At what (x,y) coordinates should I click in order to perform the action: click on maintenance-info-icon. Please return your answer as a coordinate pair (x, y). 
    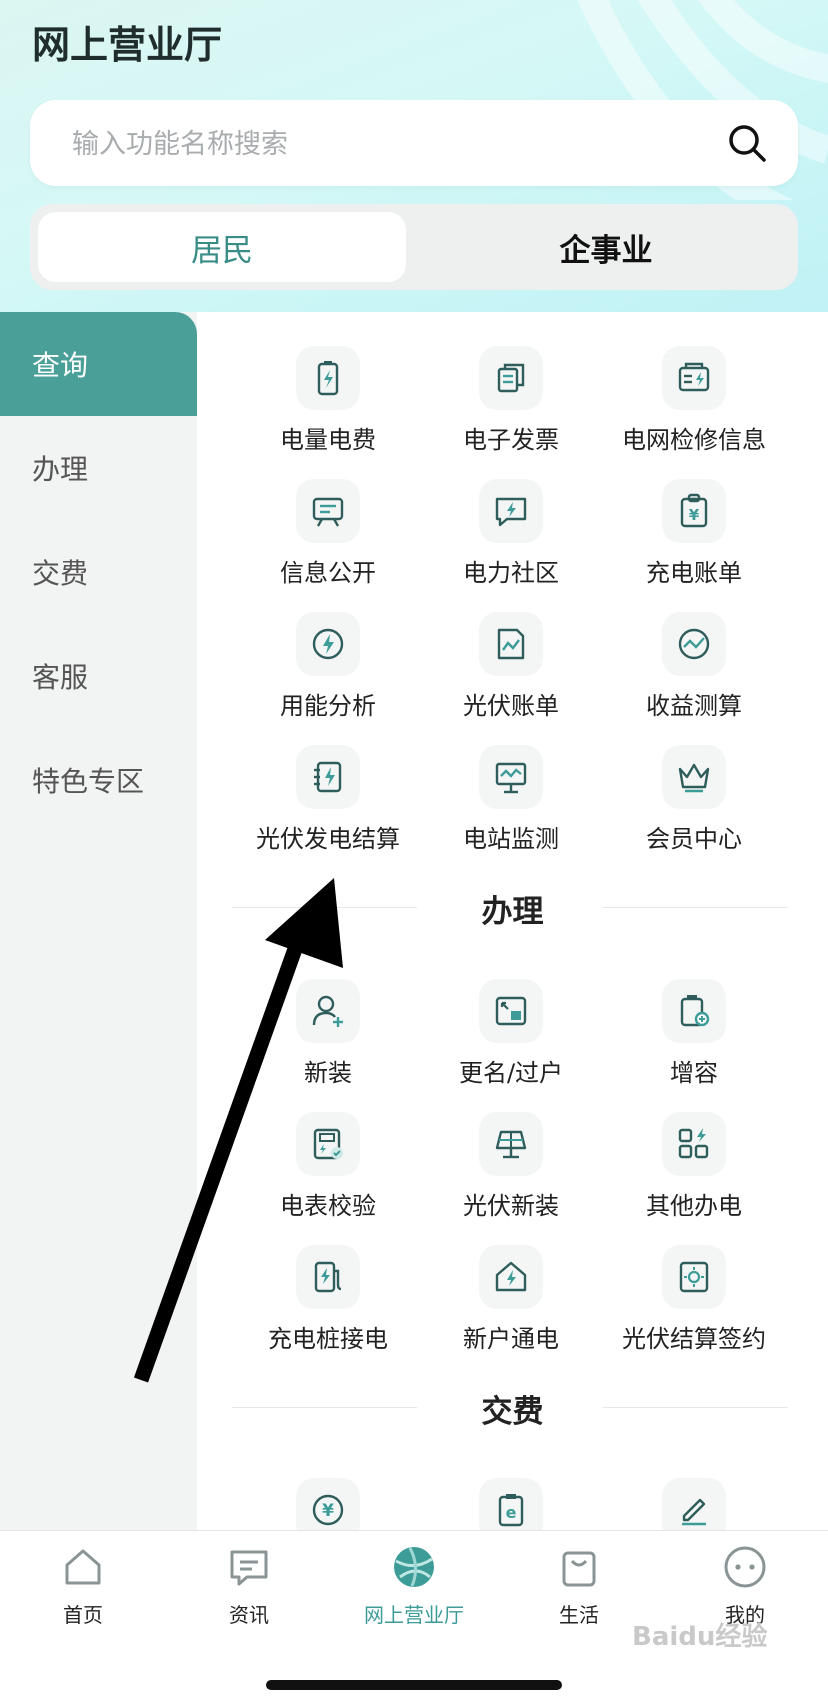
    Looking at the image, I should click on (694, 377).